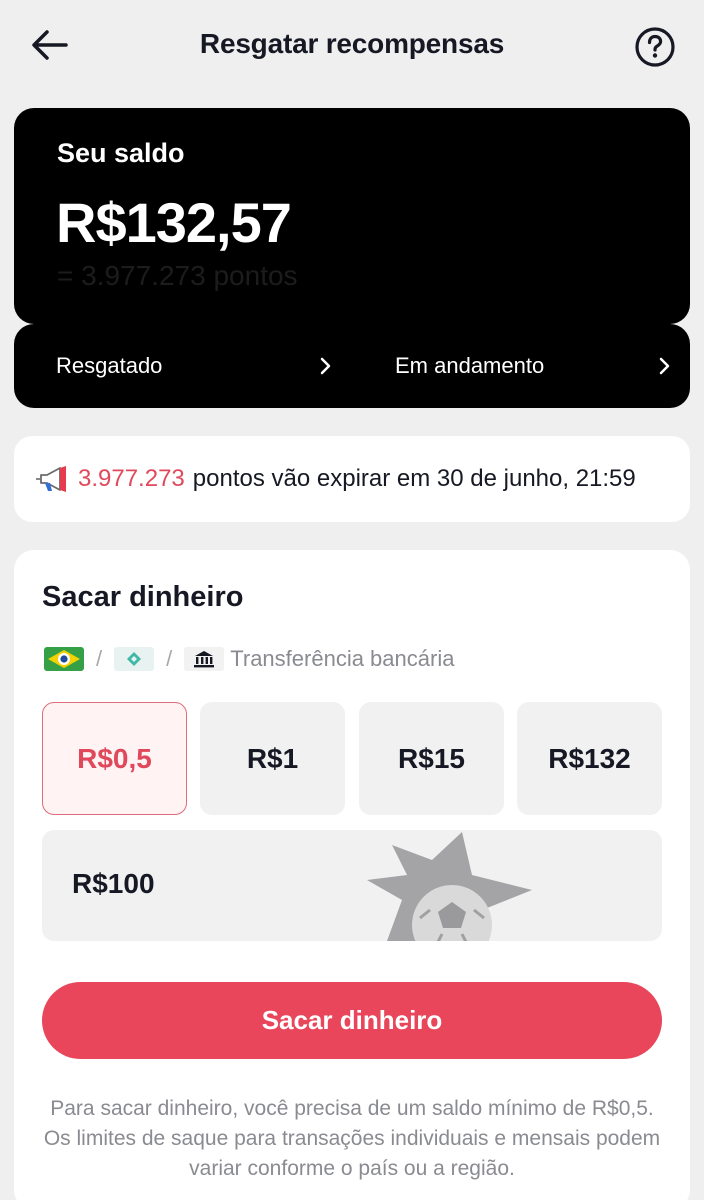 Image resolution: width=704 pixels, height=1200 pixels. I want to click on amount-option-15: R$15, so click(431, 758).